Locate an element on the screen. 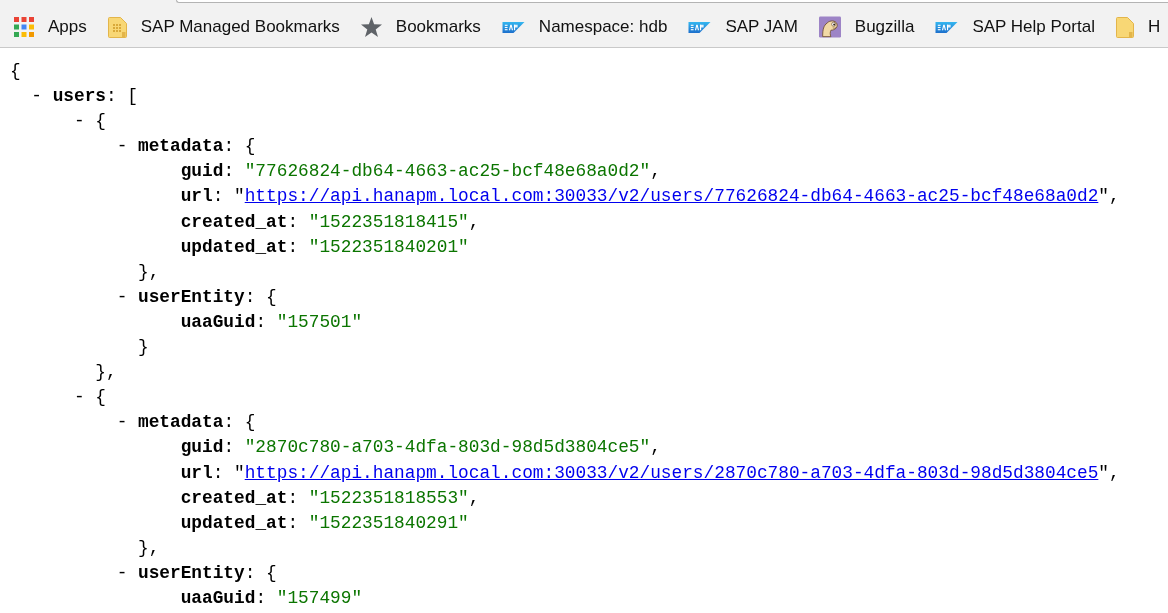 The width and height of the screenshot is (1168, 613). bookmark-link: SAP JAM is located at coordinates (743, 27).